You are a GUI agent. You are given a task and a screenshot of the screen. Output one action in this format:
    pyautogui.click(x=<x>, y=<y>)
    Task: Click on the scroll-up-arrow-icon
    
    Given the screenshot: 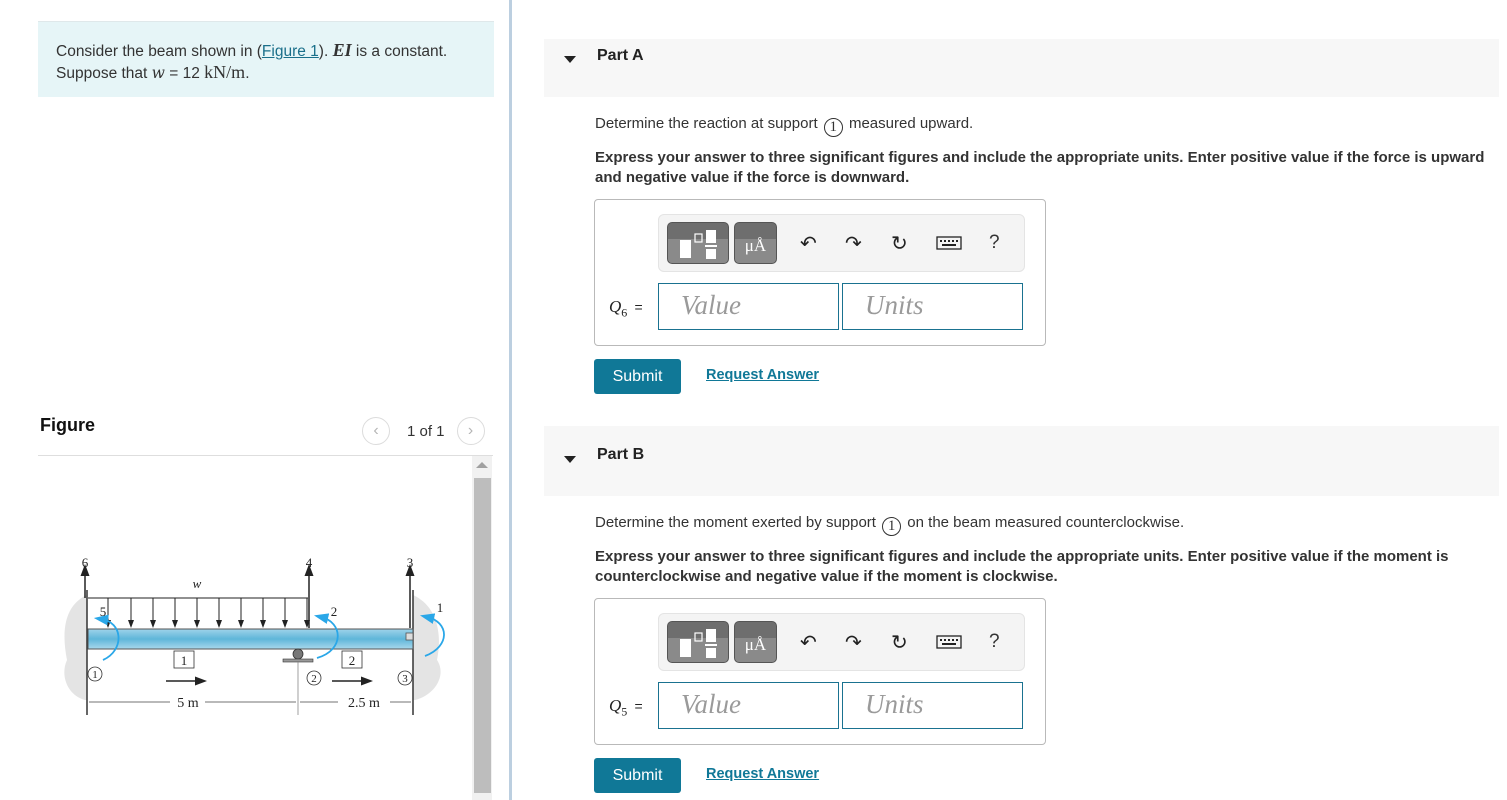 What is the action you would take?
    pyautogui.click(x=482, y=465)
    